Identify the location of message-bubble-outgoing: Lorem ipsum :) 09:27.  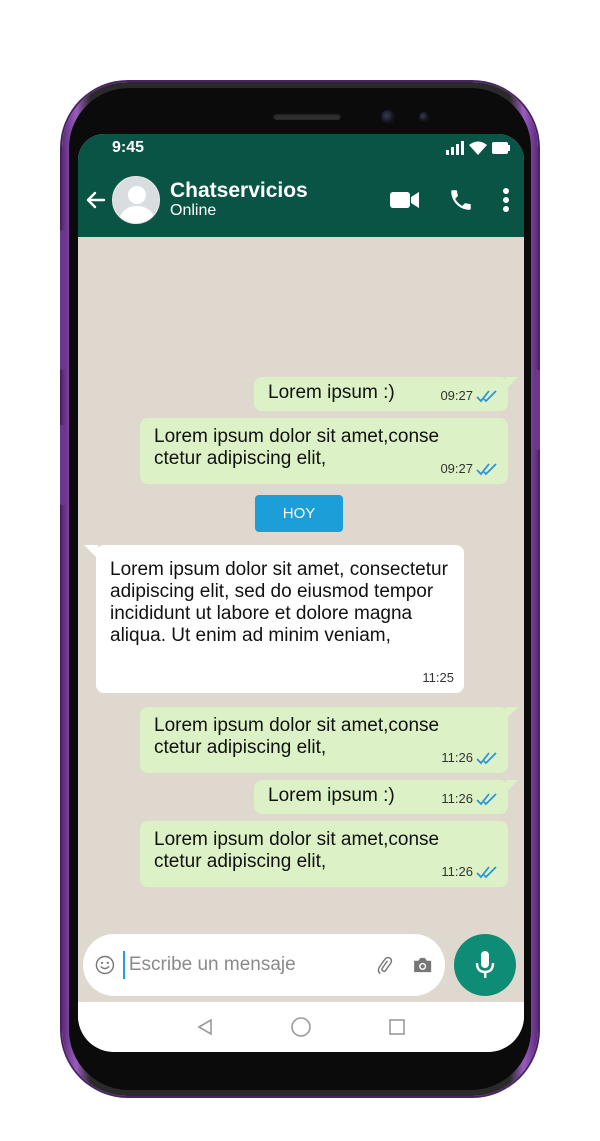
(386, 394).